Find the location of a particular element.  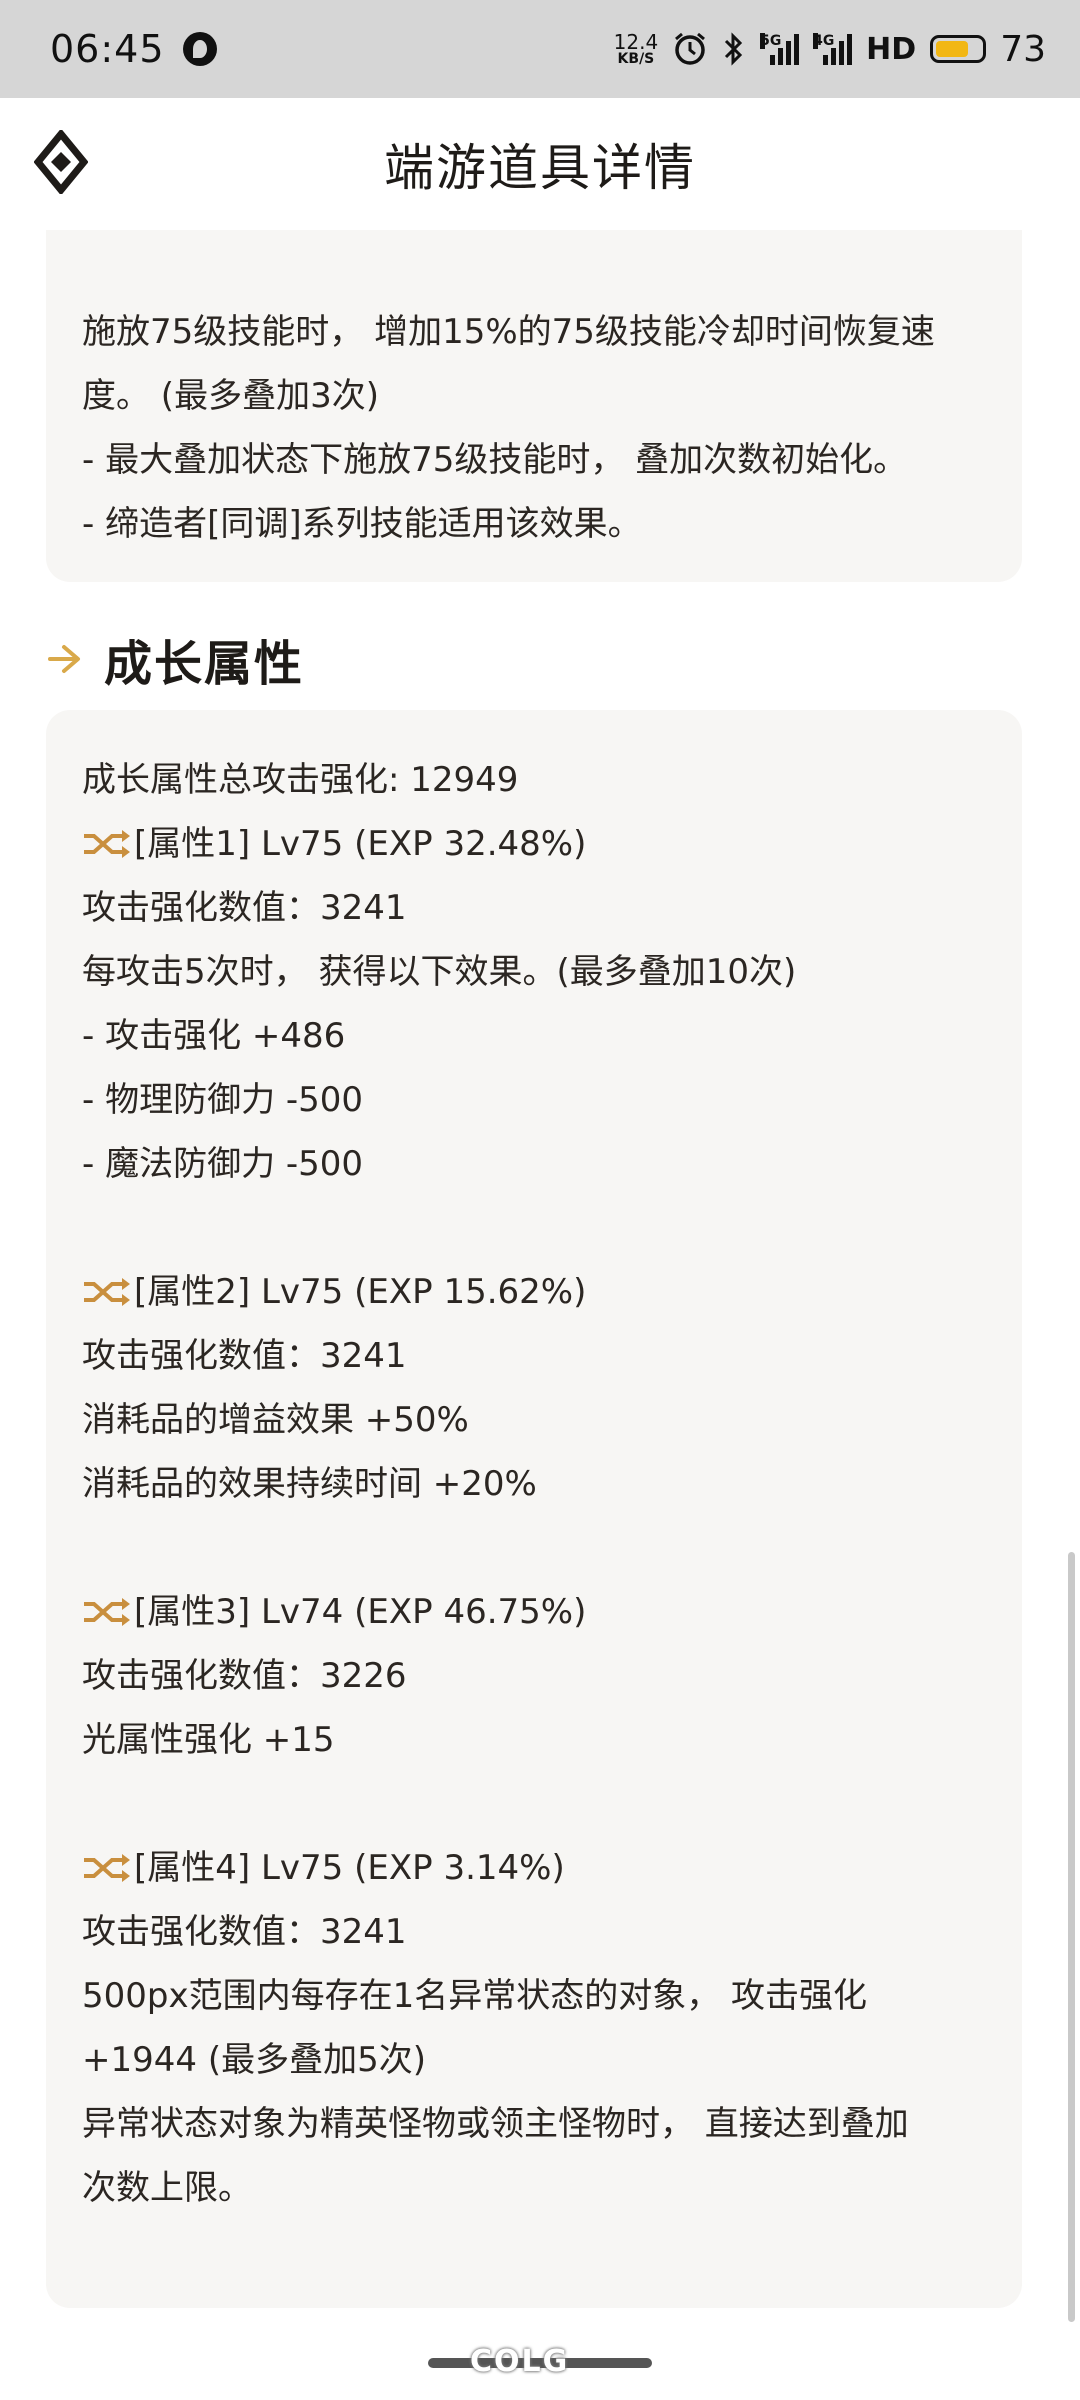

signal-4g-icon: 4G is located at coordinates (833, 49).